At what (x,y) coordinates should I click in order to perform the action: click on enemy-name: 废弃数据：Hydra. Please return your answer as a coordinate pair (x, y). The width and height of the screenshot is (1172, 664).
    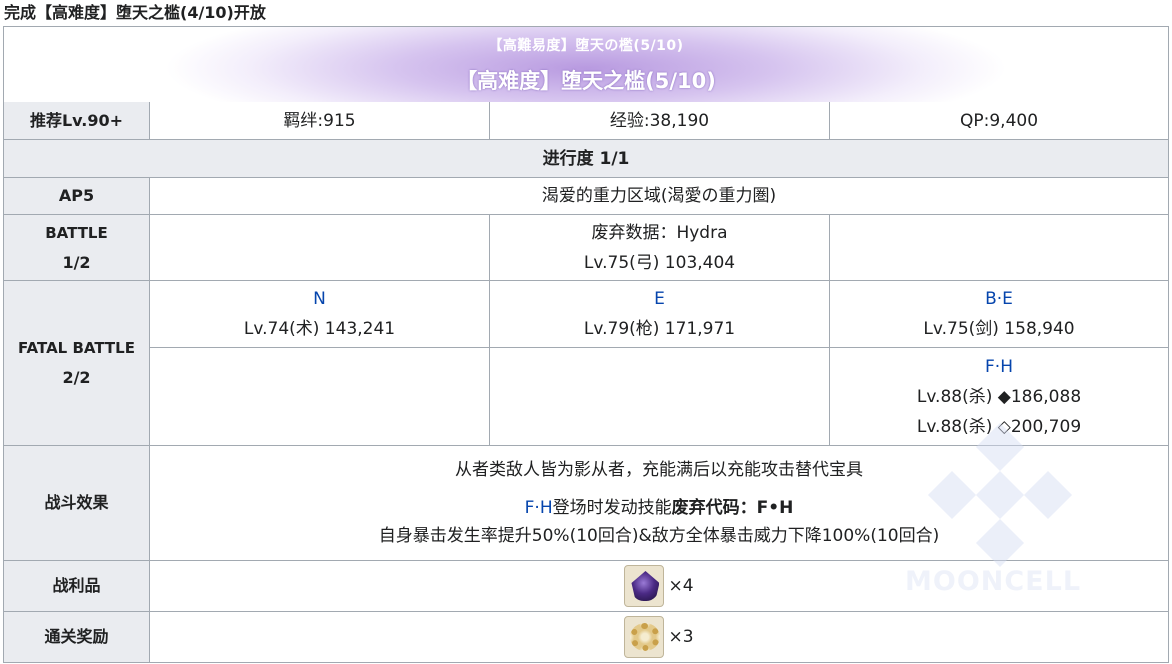
    Looking at the image, I should click on (659, 232).